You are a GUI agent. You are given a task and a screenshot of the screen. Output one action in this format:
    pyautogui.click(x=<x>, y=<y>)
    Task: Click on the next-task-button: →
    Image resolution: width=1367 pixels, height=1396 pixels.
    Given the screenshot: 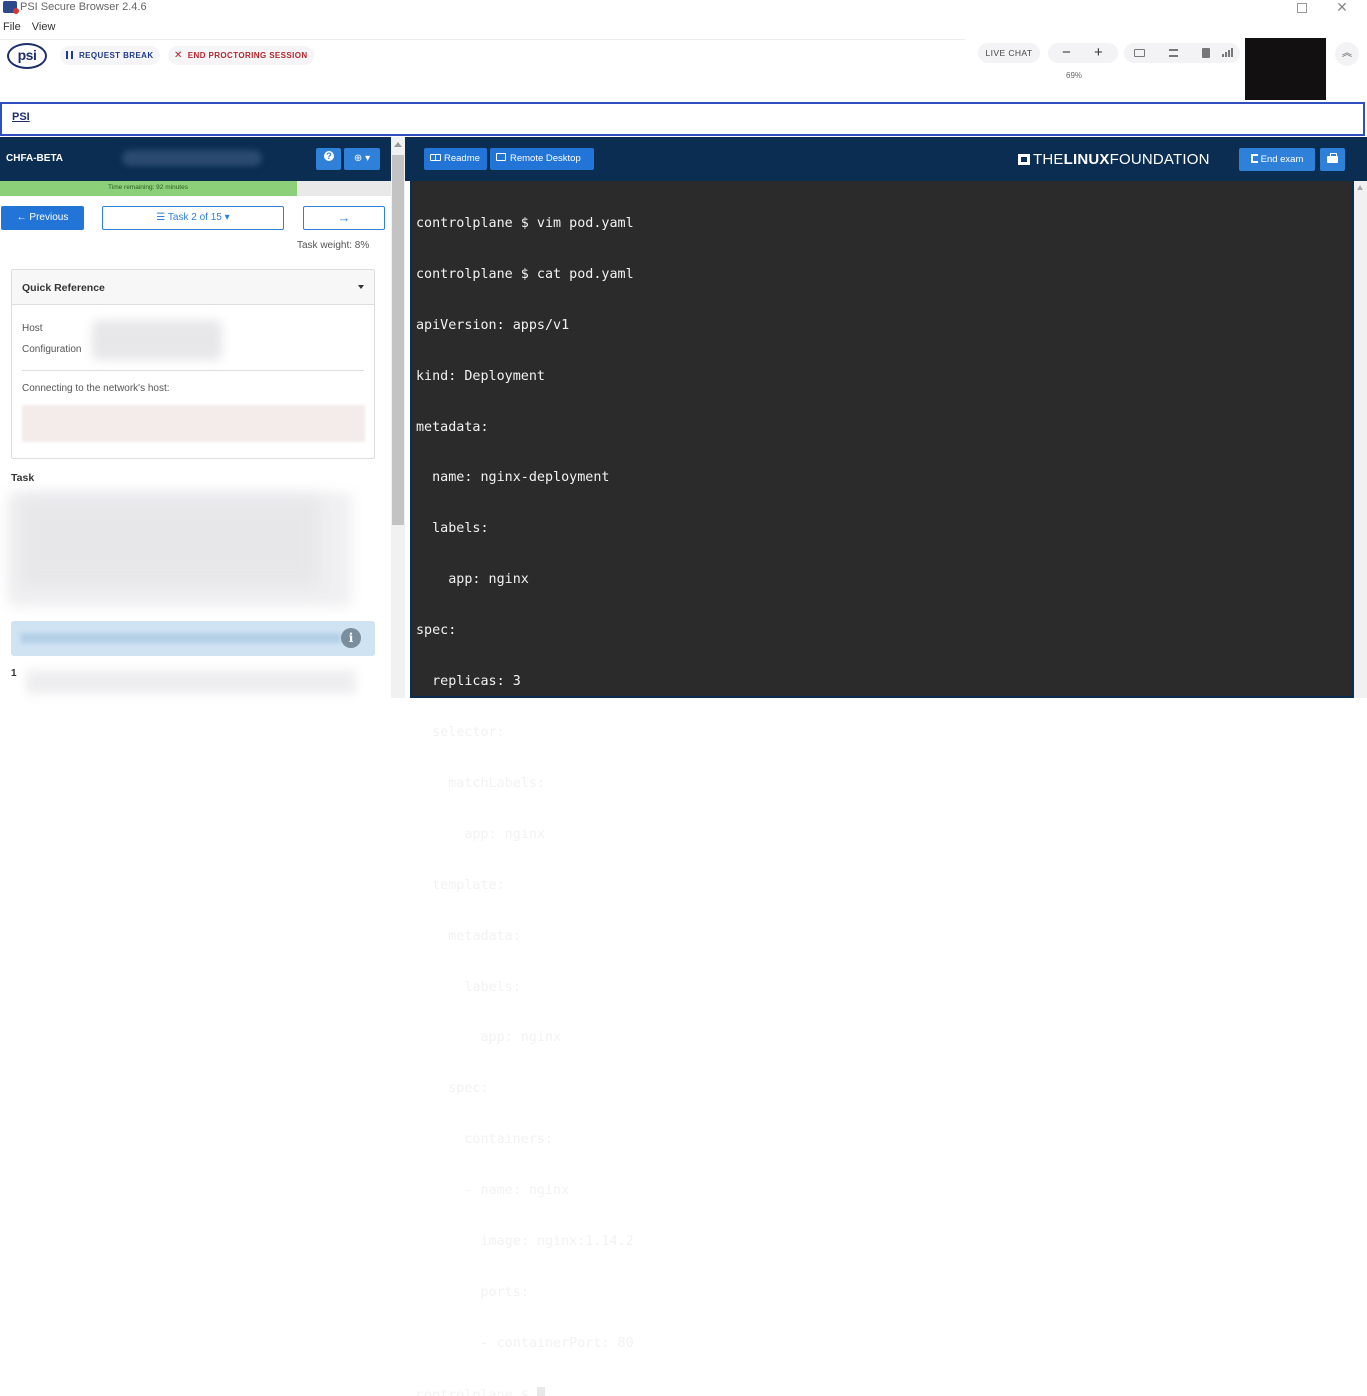 What is the action you would take?
    pyautogui.click(x=344, y=218)
    